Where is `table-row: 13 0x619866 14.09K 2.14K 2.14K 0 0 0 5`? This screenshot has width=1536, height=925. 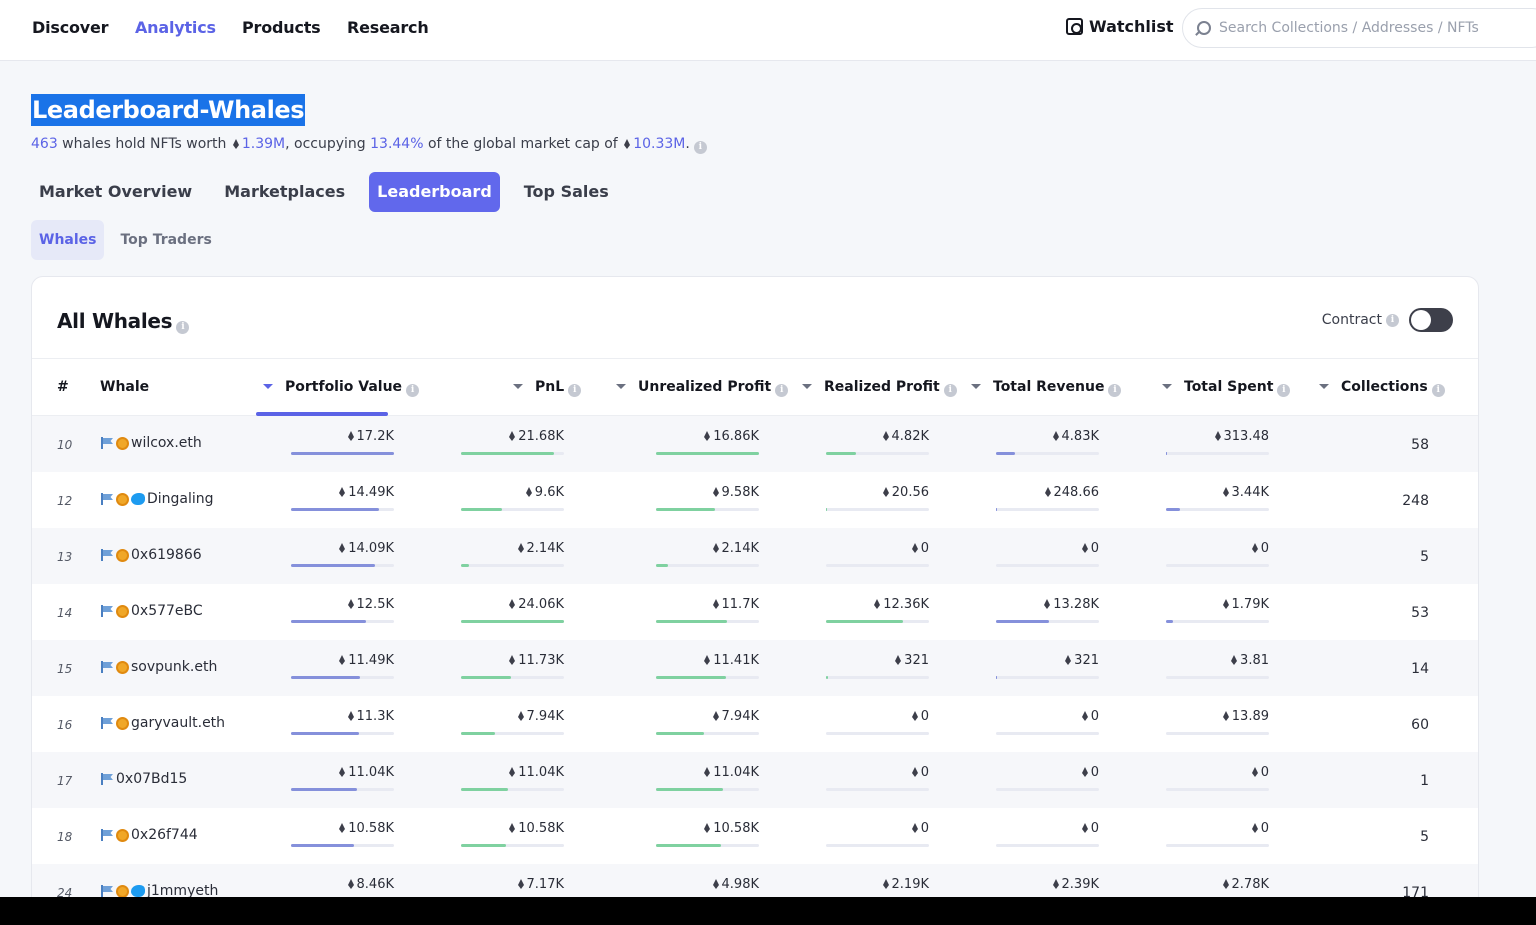 table-row: 13 0x619866 14.09K 2.14K 2.14K 0 0 0 5 is located at coordinates (755, 556).